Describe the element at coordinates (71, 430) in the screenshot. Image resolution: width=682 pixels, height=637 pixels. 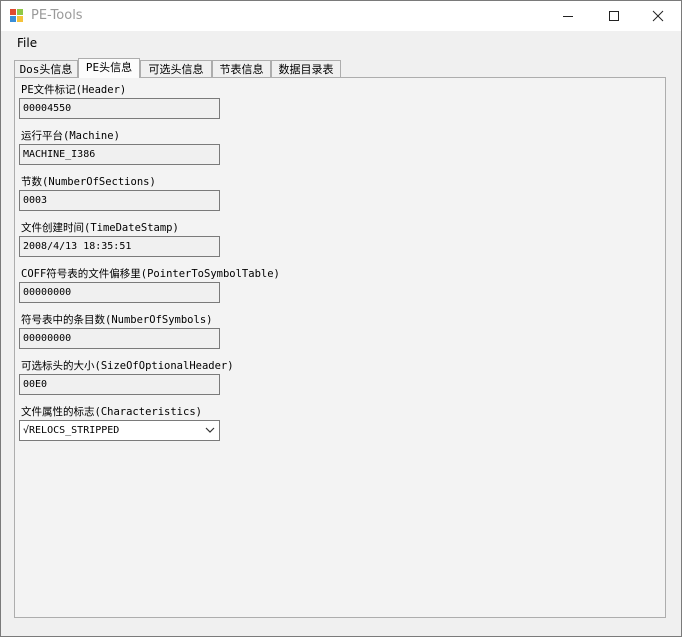
I see `characteristics-selected-value: √RELOCS_STRIPPED` at that location.